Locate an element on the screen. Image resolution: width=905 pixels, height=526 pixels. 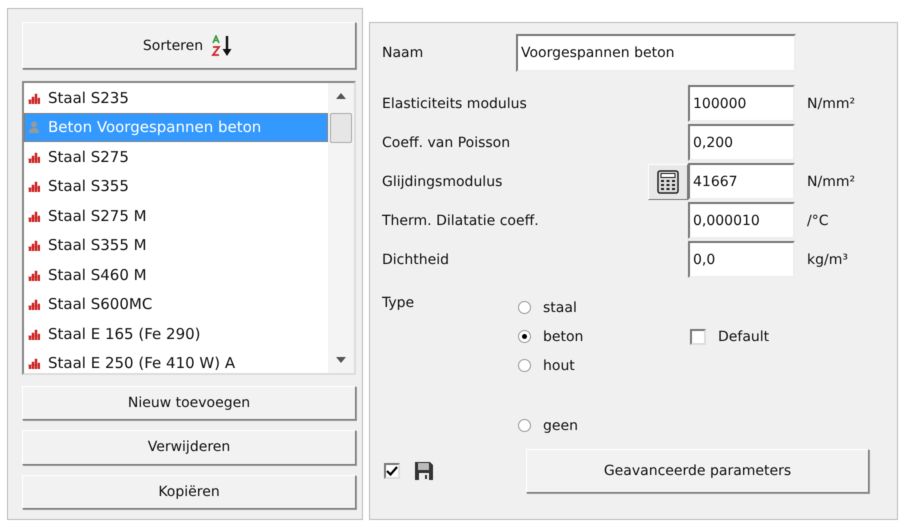
property-field: 0,200 is located at coordinates (741, 142).